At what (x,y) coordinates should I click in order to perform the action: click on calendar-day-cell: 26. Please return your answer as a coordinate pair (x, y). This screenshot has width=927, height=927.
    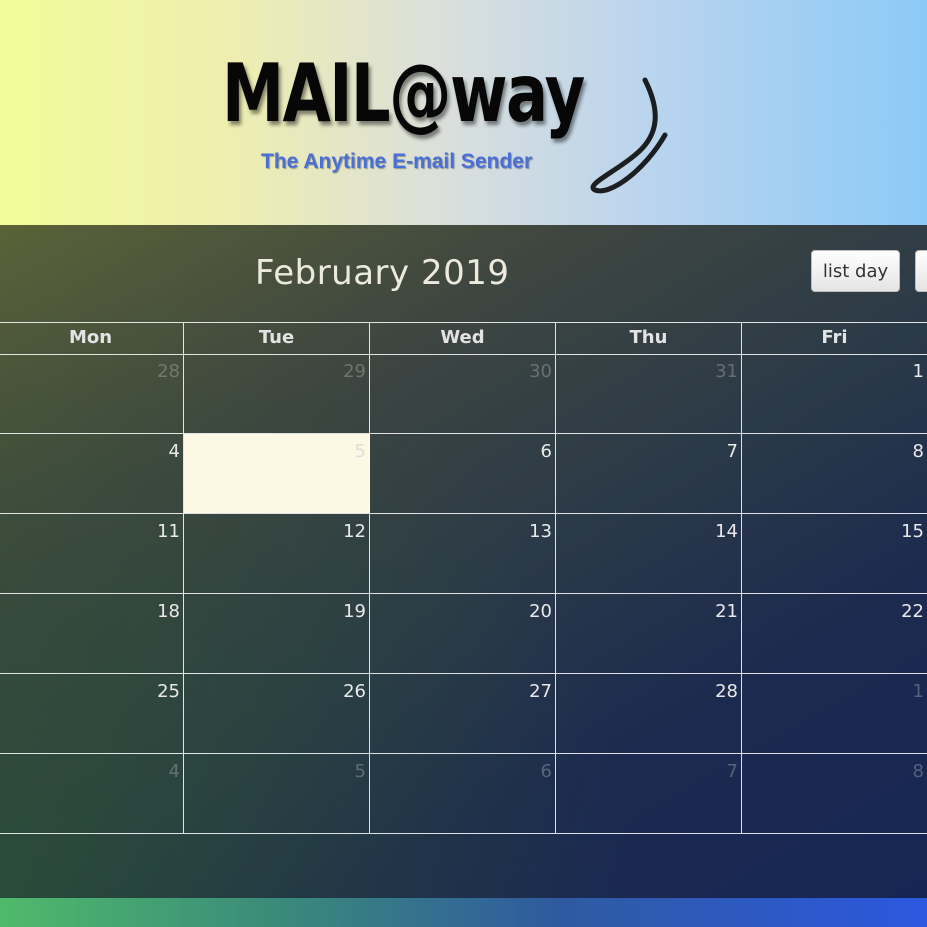
    Looking at the image, I should click on (277, 713).